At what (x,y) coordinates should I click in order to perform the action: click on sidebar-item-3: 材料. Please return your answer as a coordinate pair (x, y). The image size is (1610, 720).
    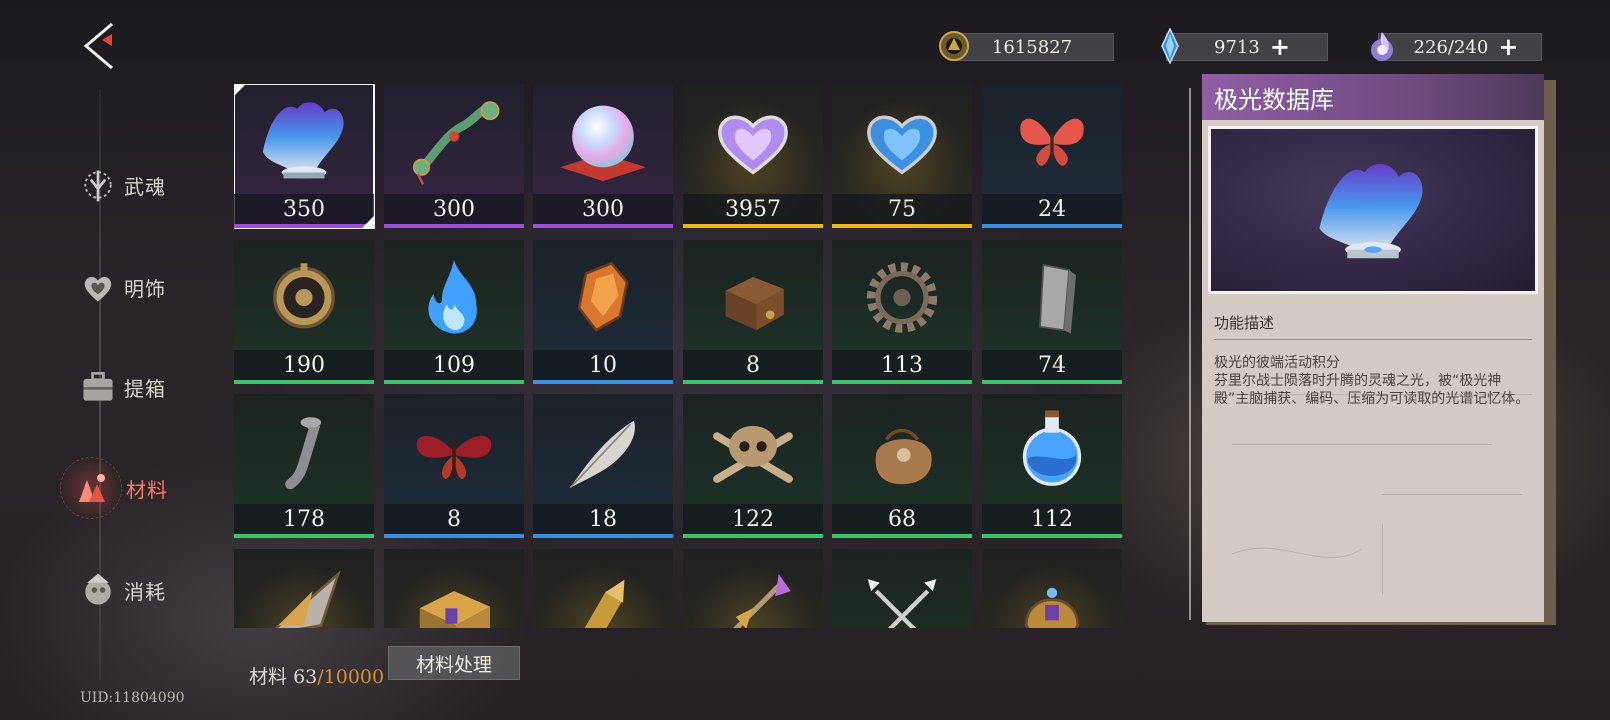
    Looking at the image, I should click on (114, 488).